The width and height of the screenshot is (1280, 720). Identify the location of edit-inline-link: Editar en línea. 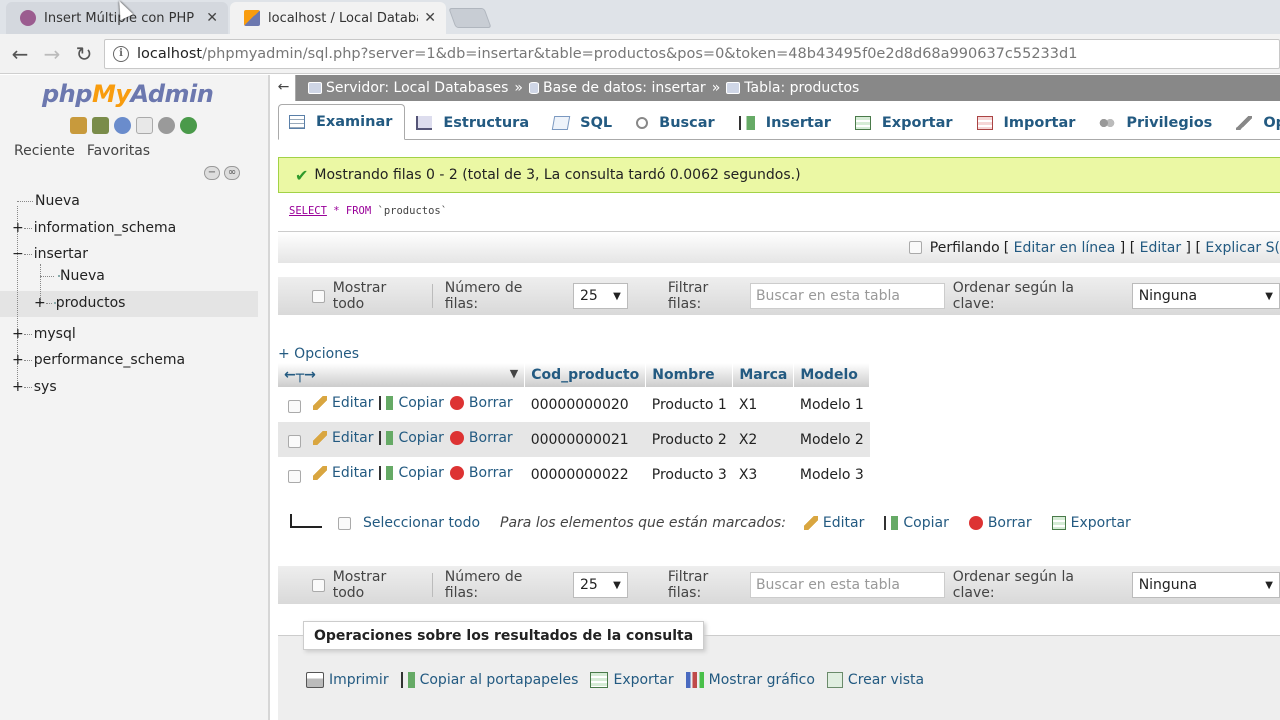
(1065, 248).